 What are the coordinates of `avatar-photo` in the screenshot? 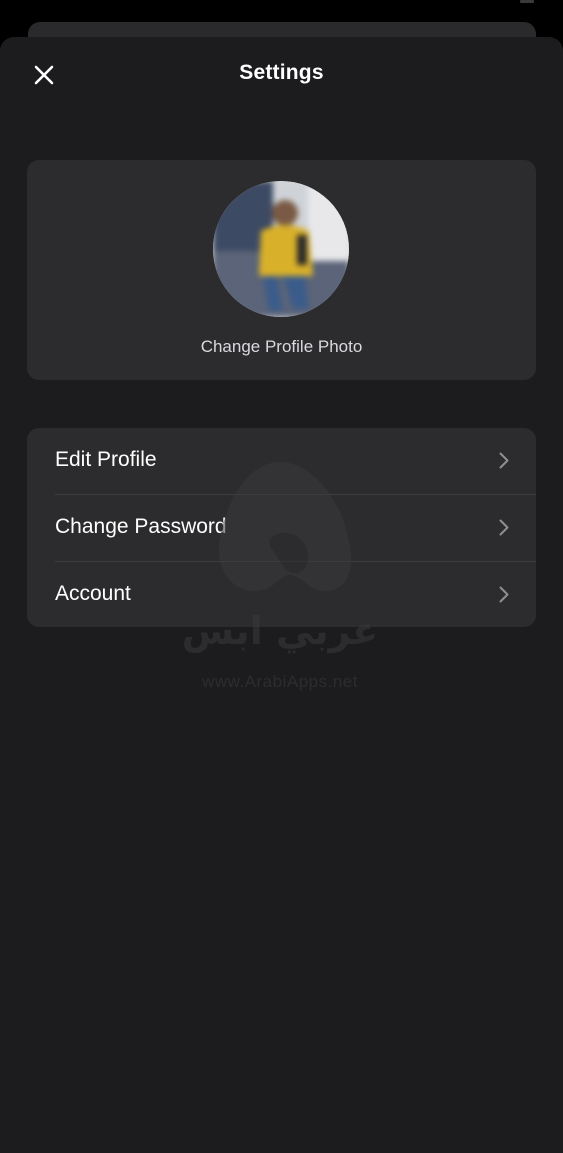 It's located at (281, 249).